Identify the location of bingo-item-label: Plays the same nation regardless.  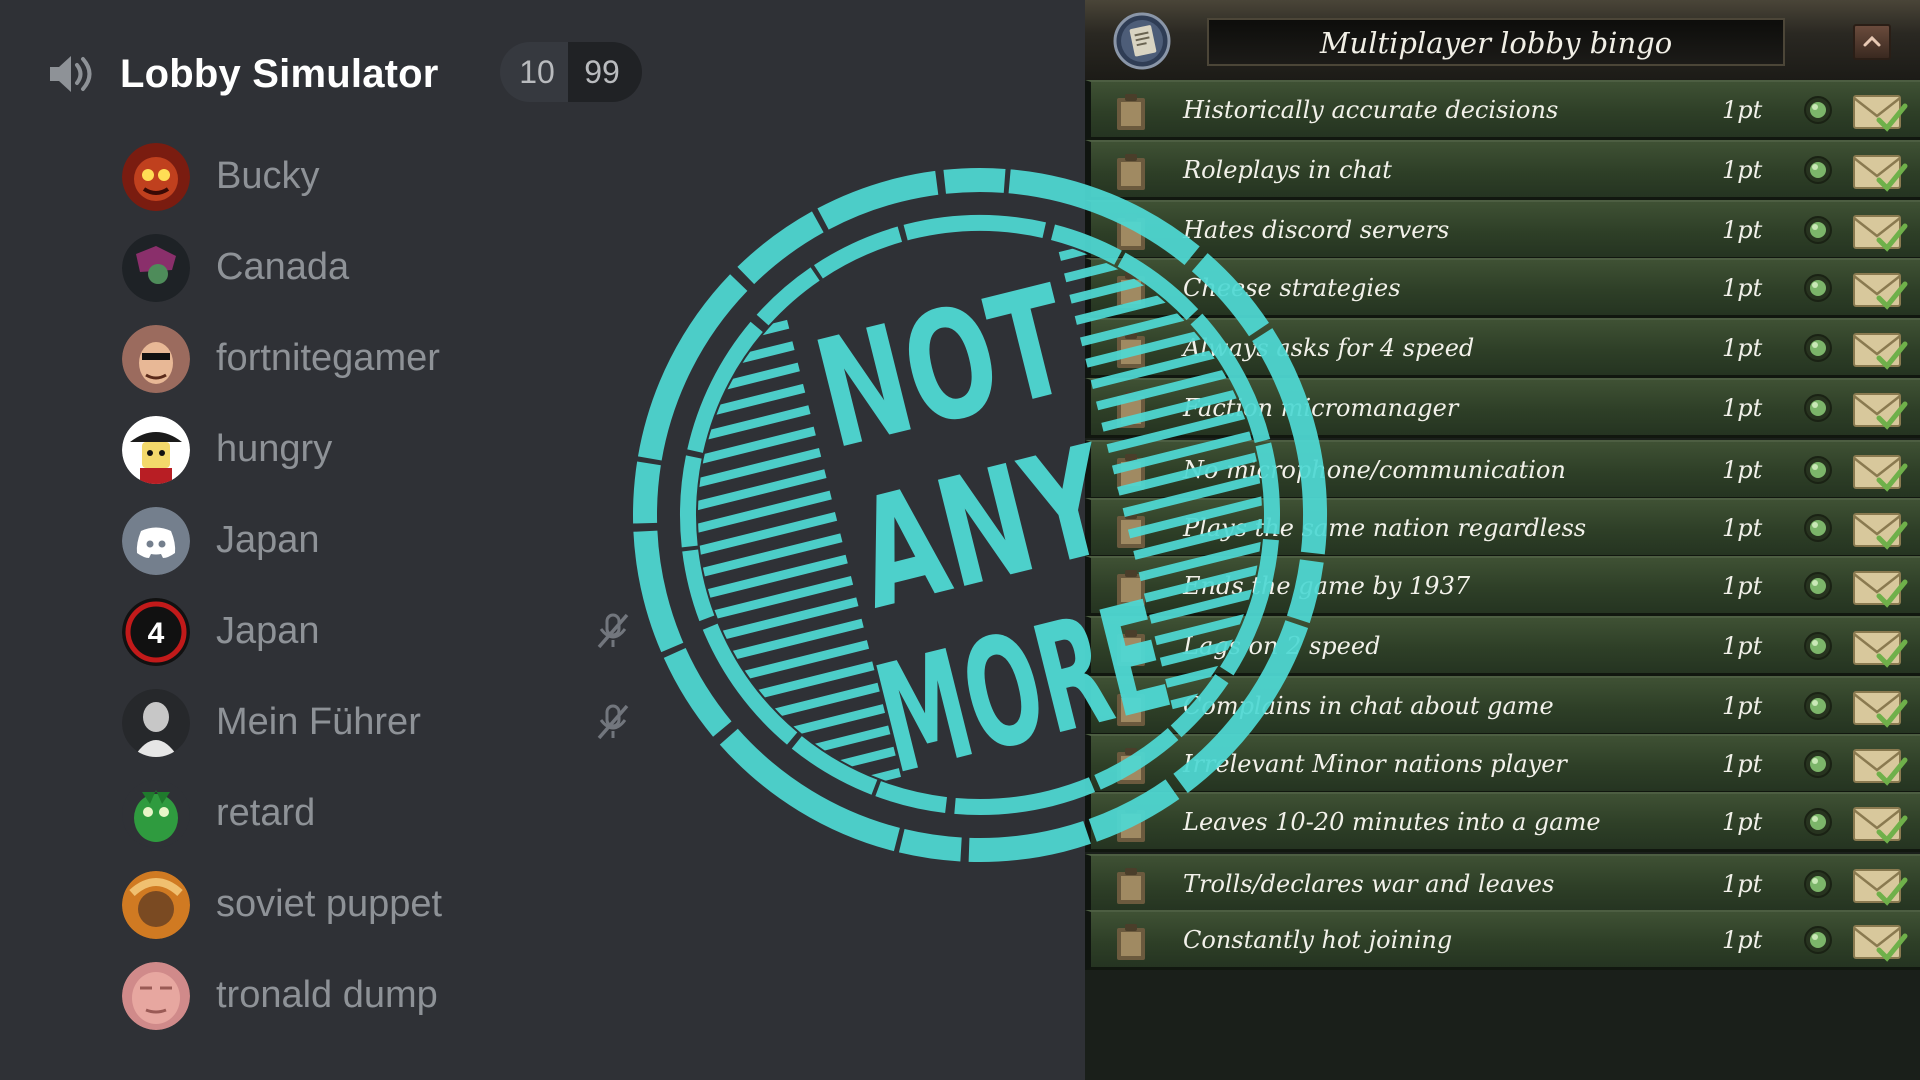
(1385, 528).